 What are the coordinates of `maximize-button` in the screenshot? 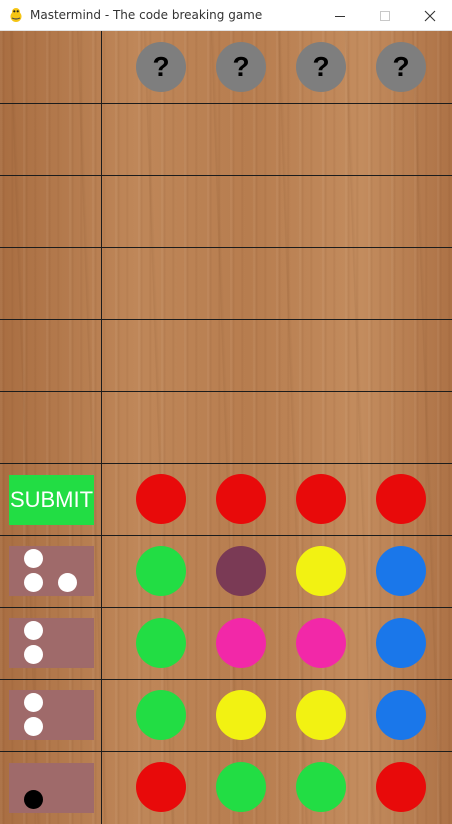 It's located at (384, 15).